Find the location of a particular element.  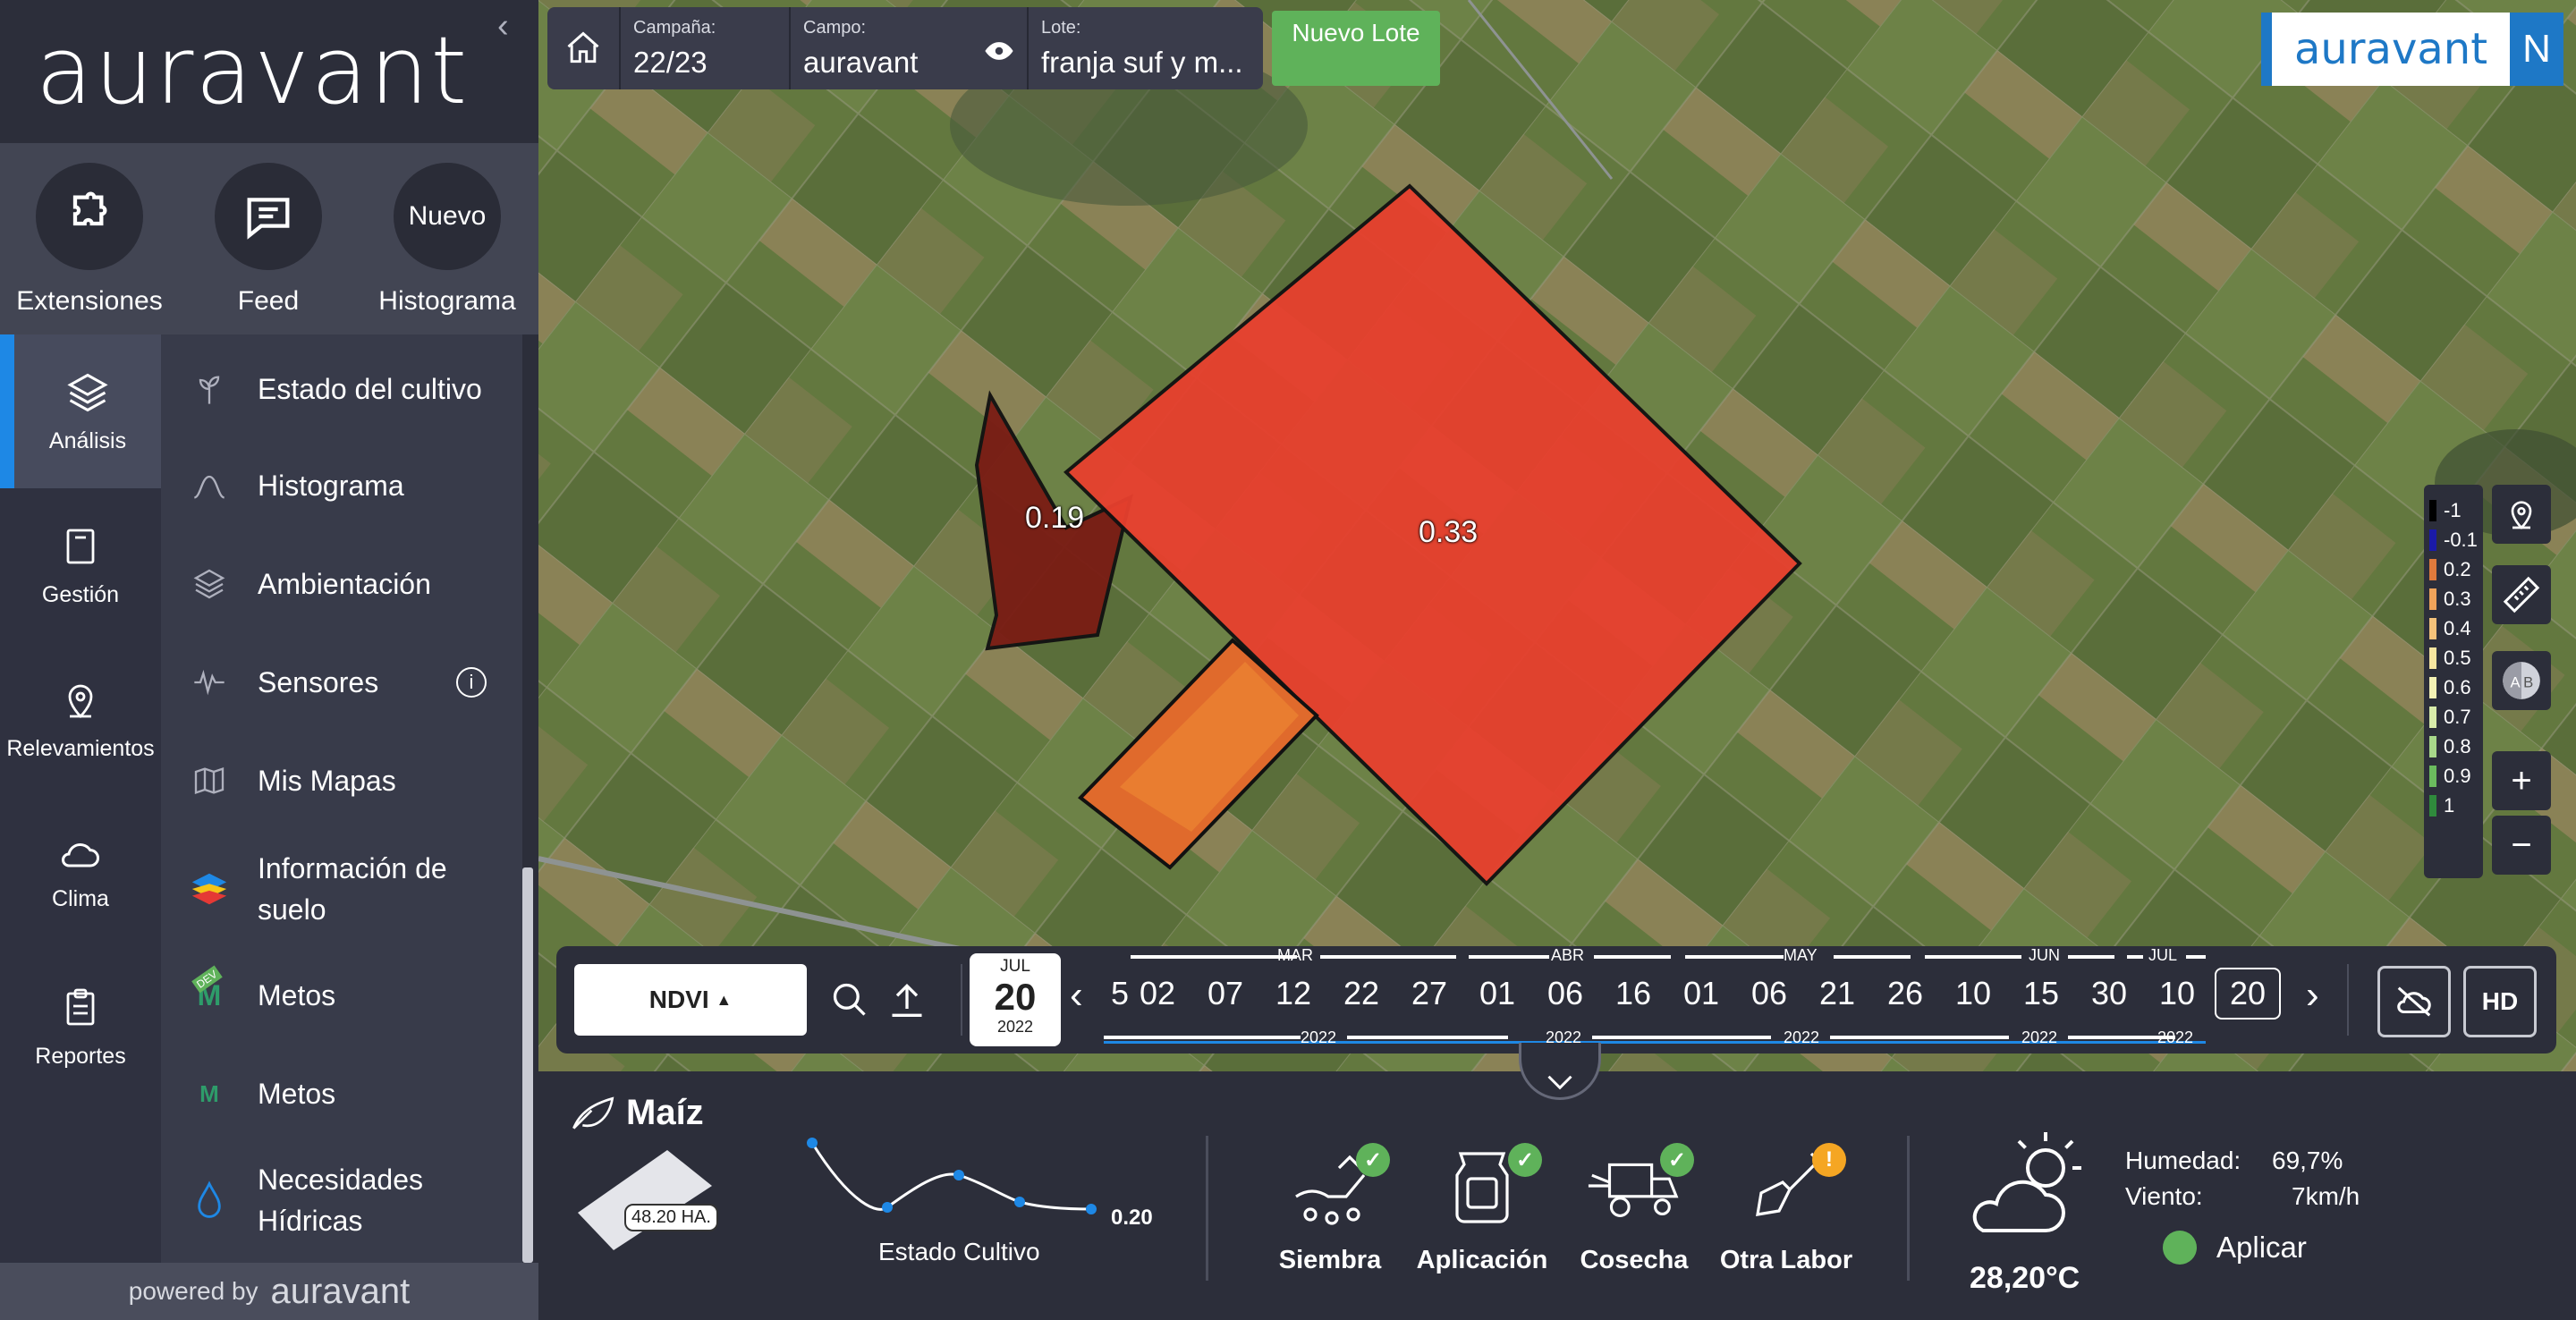

ruler-button is located at coordinates (2521, 594).